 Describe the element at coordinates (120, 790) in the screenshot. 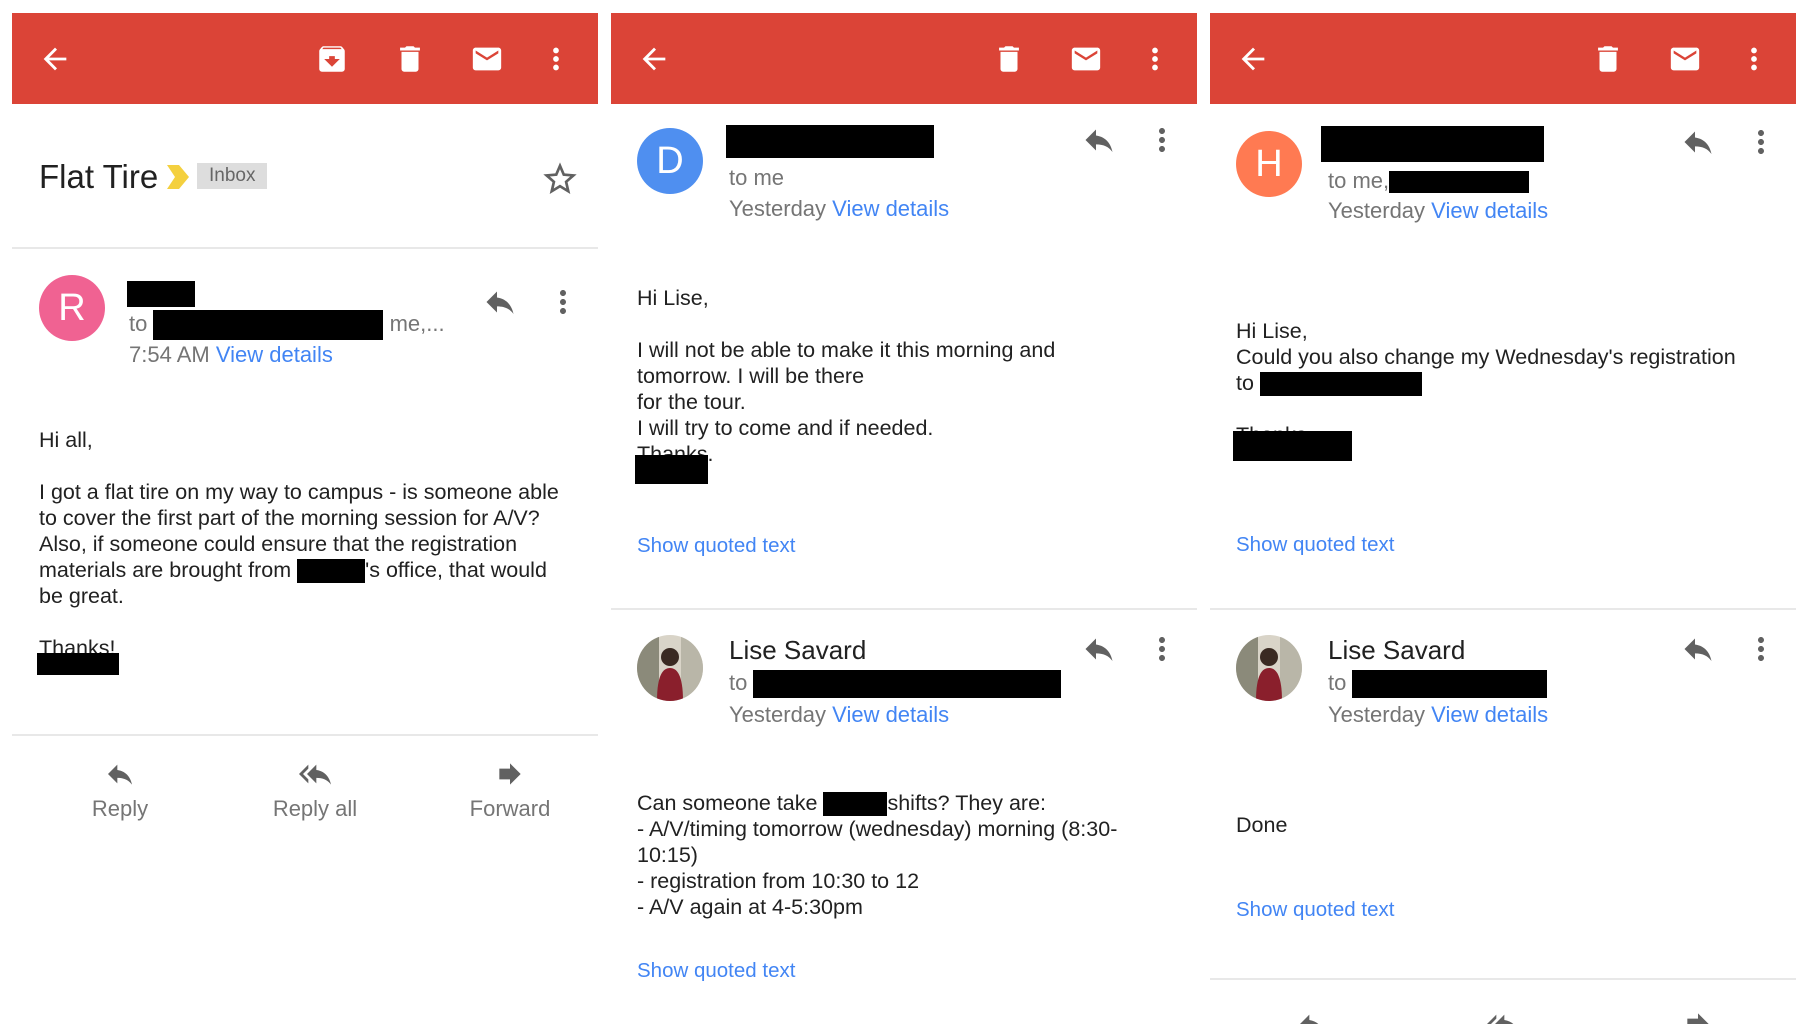

I see `reply-button: Reply` at that location.